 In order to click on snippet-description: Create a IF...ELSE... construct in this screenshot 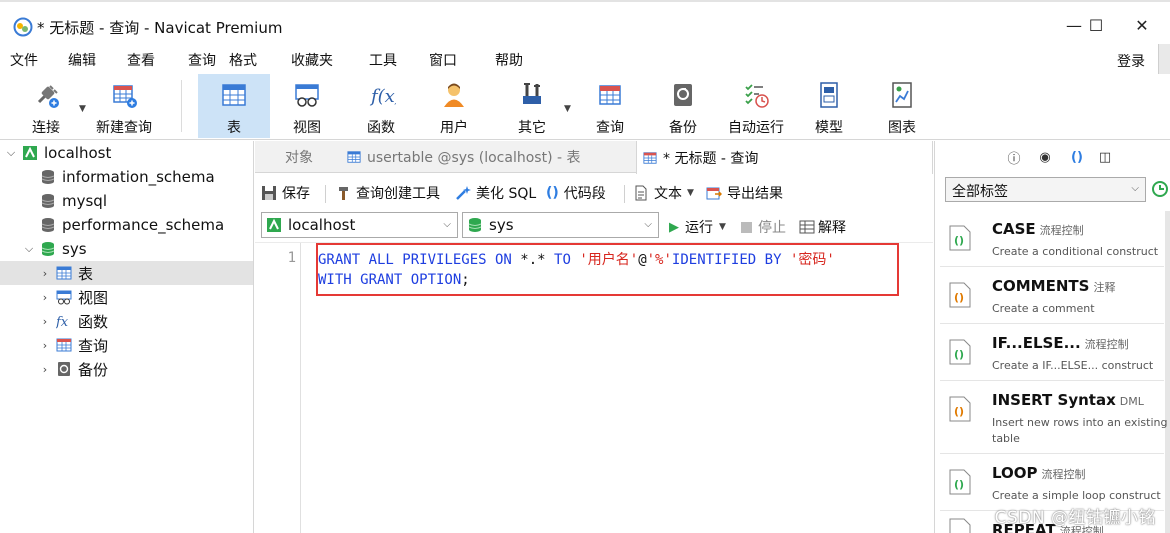, I will do `click(1073, 365)`.